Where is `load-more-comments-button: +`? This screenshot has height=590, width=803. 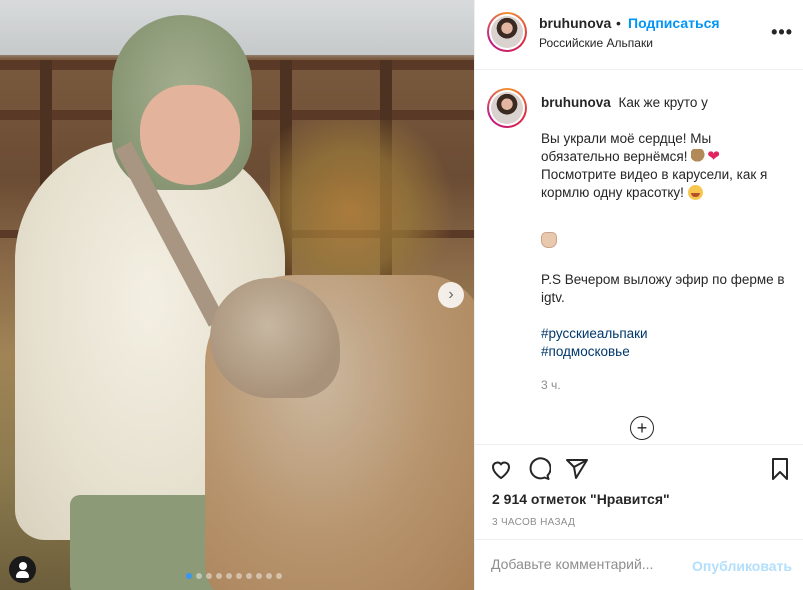
load-more-comments-button: + is located at coordinates (642, 428).